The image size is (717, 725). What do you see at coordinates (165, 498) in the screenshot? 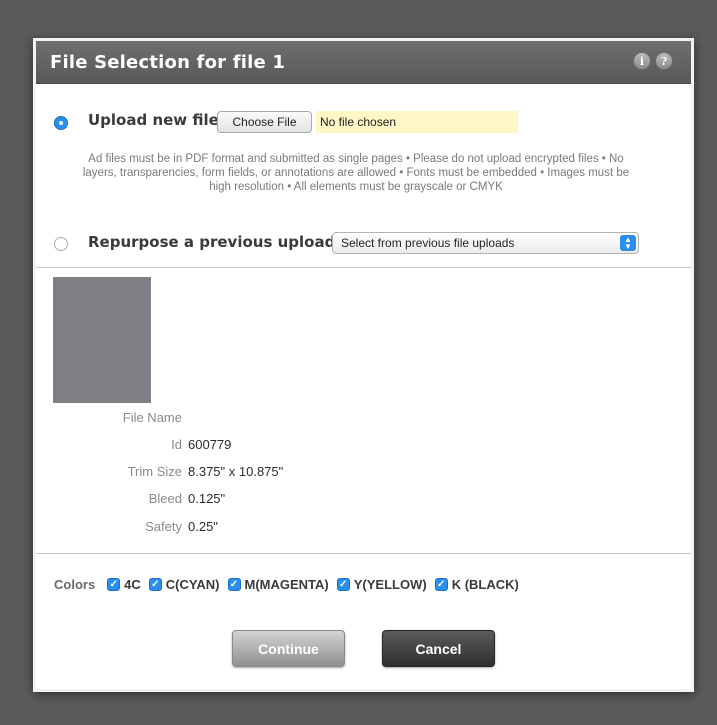
I see `bleed-label: Bleed` at bounding box center [165, 498].